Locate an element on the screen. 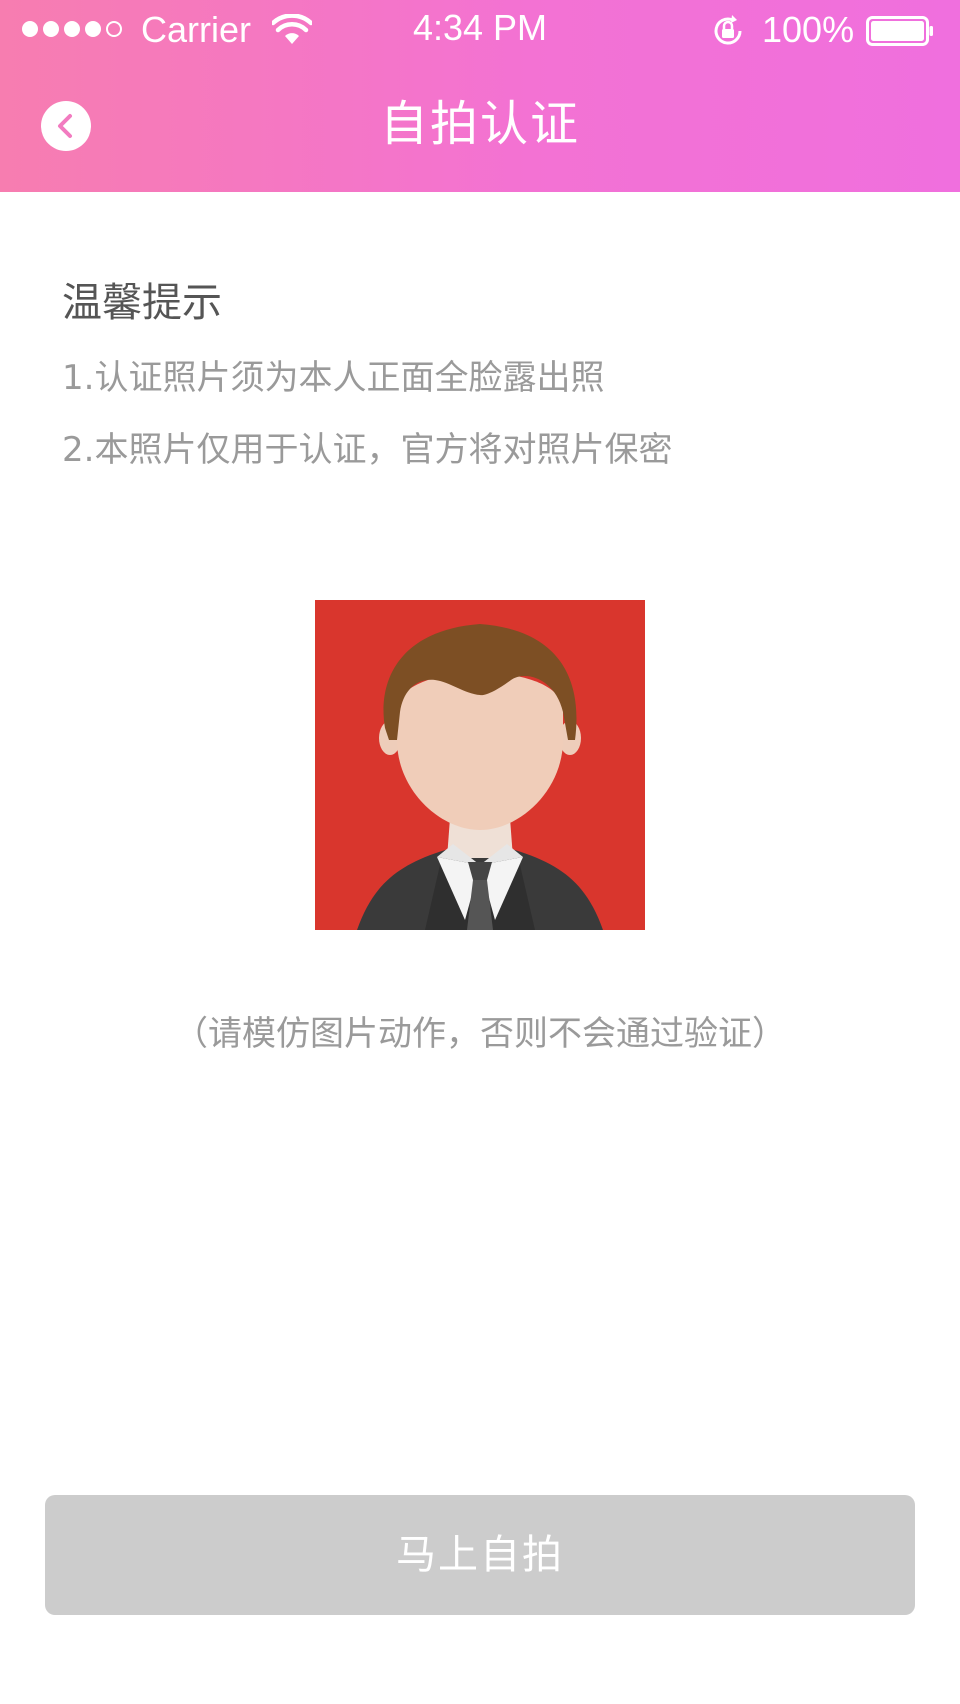  rotation-lock-icon is located at coordinates (728, 30).